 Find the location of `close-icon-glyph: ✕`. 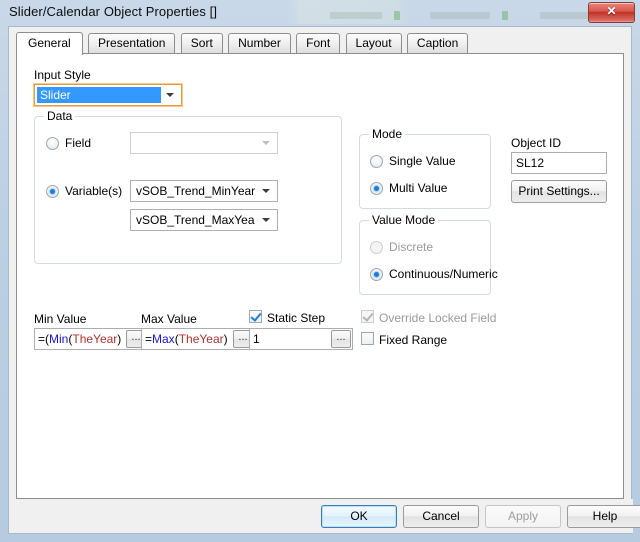

close-icon-glyph: ✕ is located at coordinates (611, 11).